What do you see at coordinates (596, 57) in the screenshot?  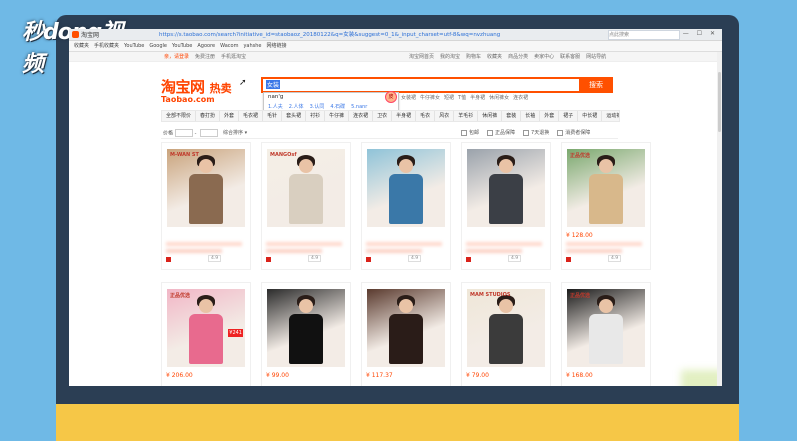 I see `top-nav-link: 网站导航` at bounding box center [596, 57].